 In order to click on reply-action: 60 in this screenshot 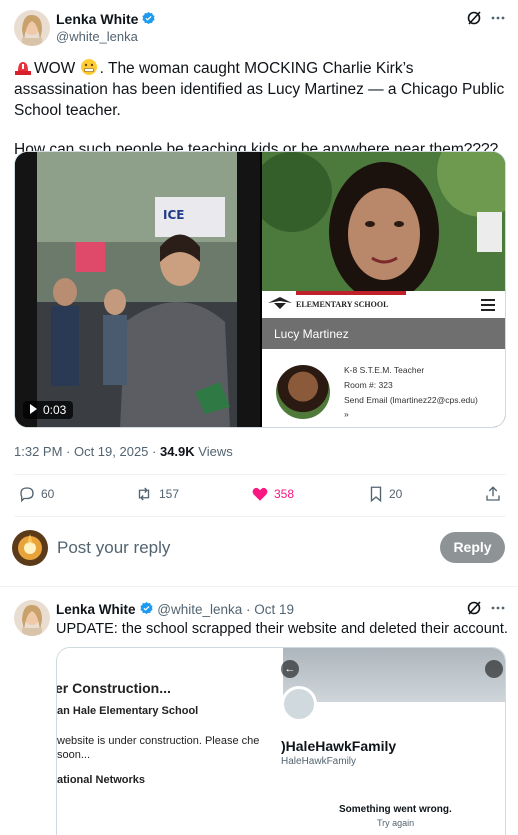, I will do `click(36, 494)`.